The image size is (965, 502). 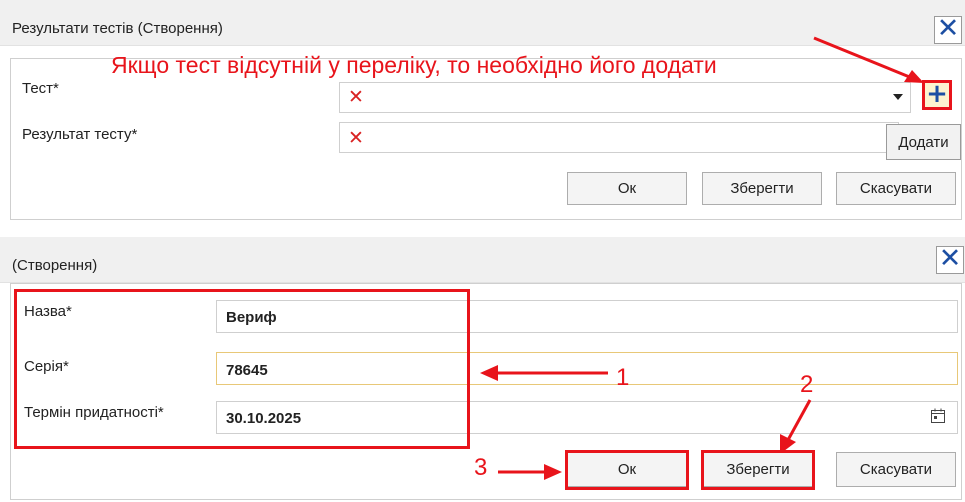 What do you see at coordinates (762, 188) in the screenshot?
I see `save-button: Зберегти` at bounding box center [762, 188].